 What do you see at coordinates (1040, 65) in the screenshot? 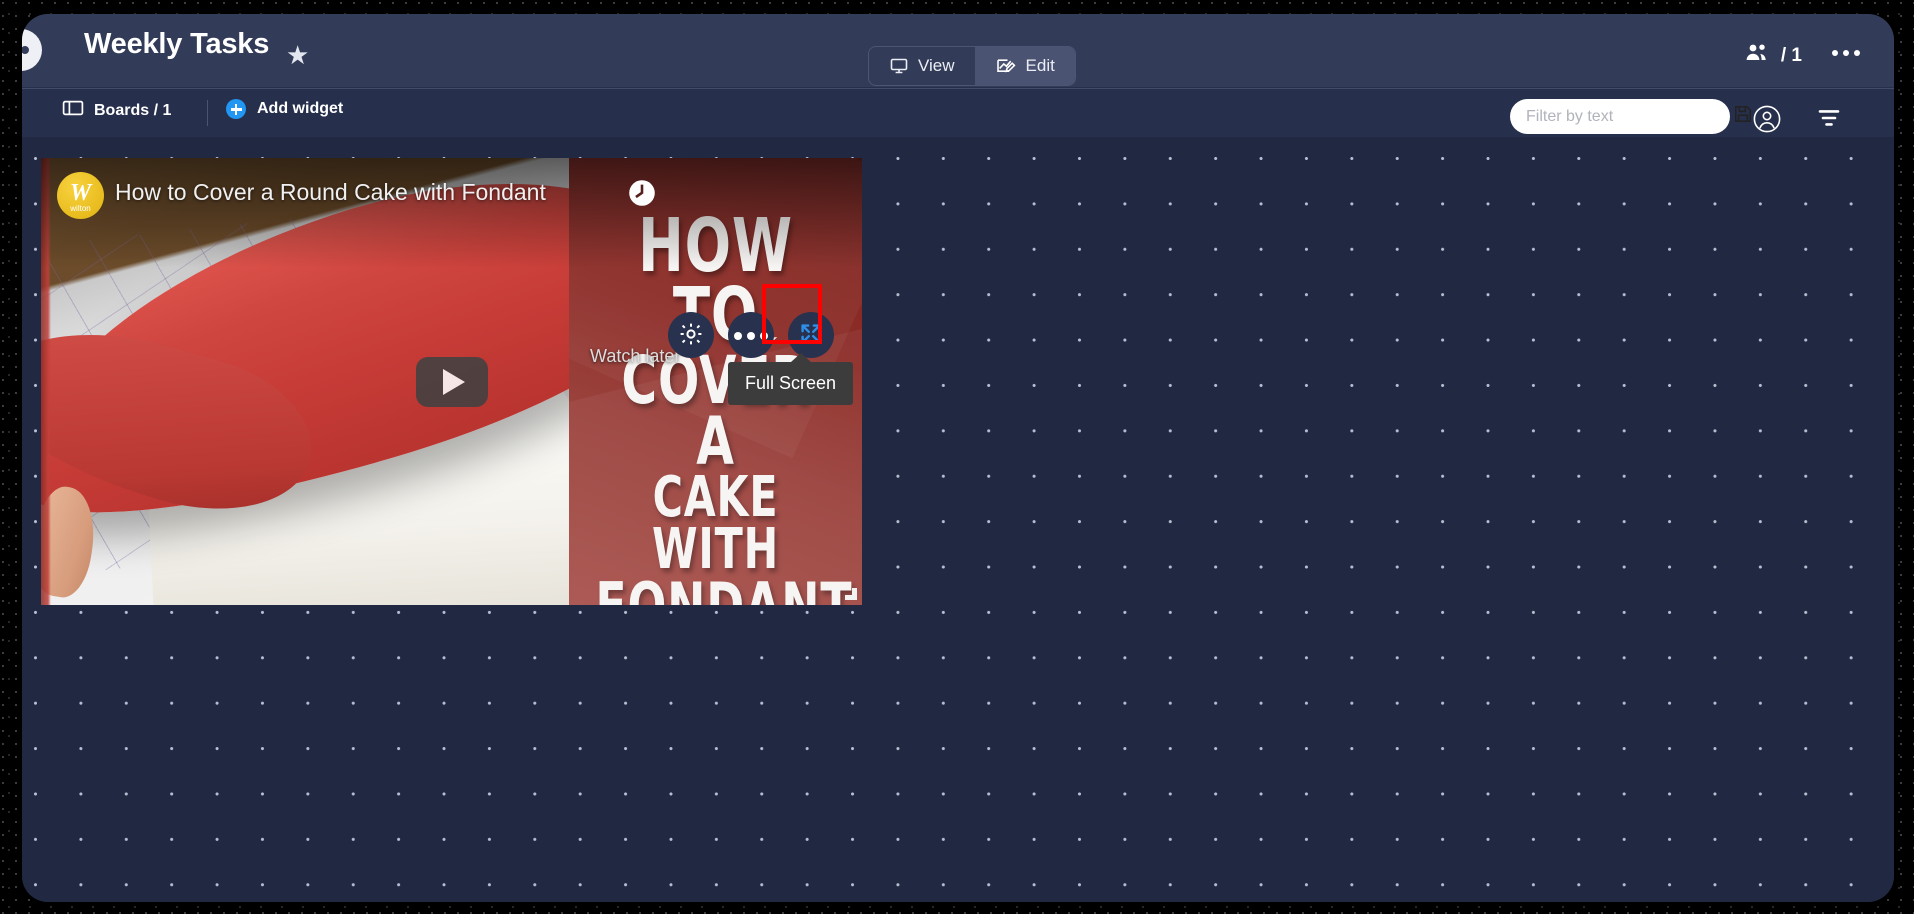
I see `tab-edit-label: Edit` at bounding box center [1040, 65].